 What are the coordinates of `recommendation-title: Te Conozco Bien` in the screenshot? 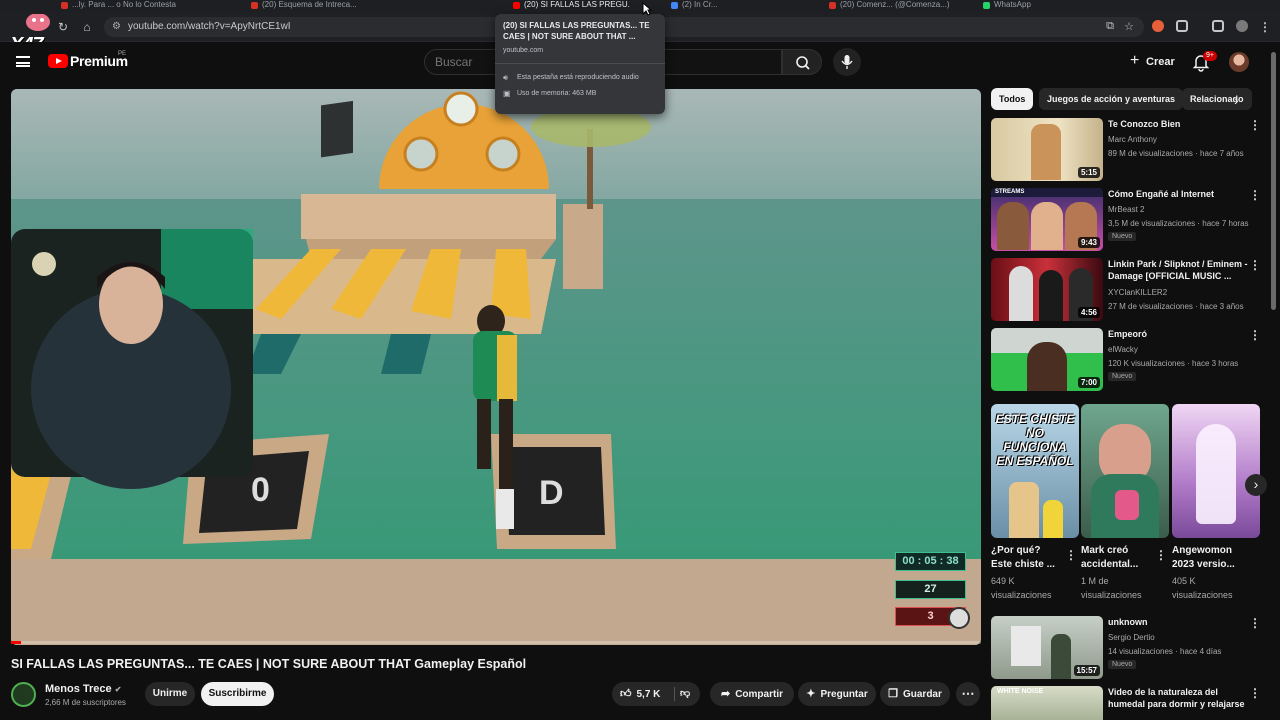 It's located at (1178, 124).